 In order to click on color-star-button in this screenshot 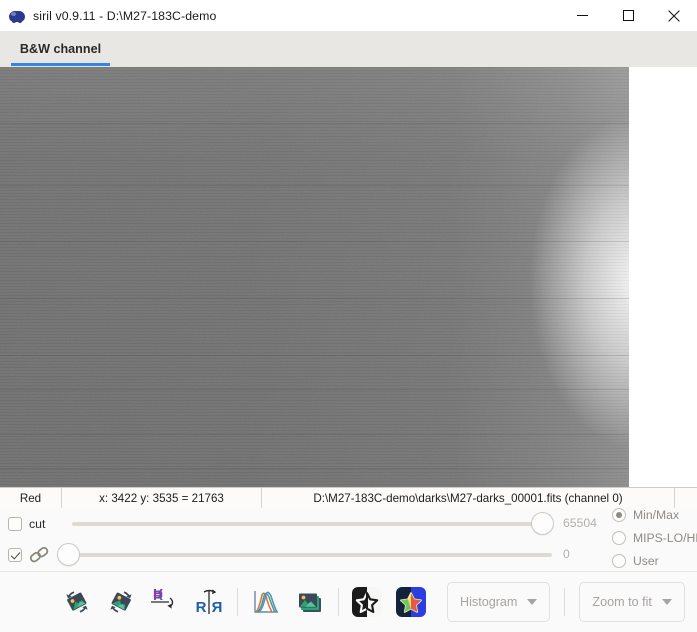, I will do `click(411, 602)`.